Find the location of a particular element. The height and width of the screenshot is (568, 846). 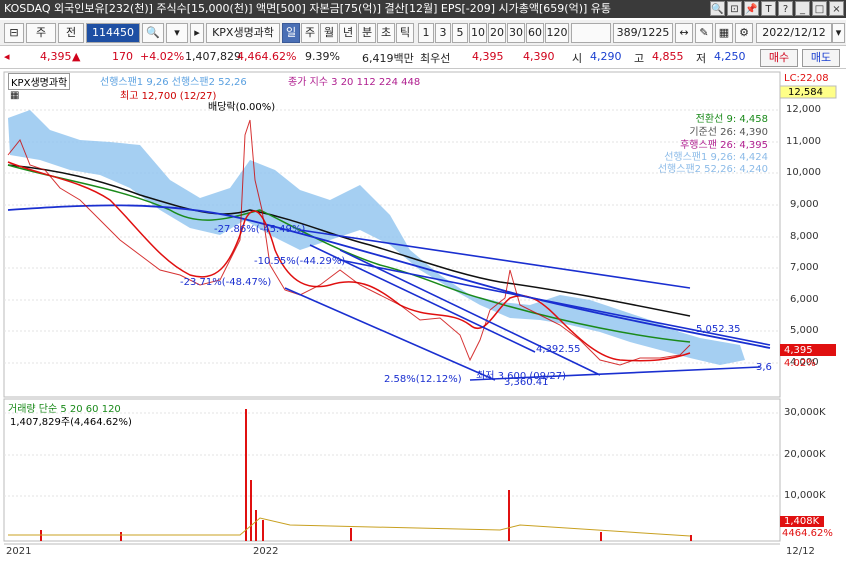

price-axis-6000: 6,000 is located at coordinates (804, 299).